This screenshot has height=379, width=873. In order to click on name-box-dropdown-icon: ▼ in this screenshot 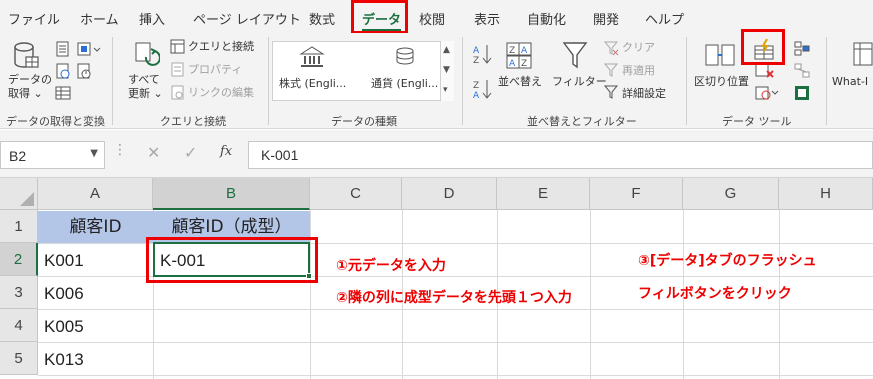, I will do `click(94, 153)`.